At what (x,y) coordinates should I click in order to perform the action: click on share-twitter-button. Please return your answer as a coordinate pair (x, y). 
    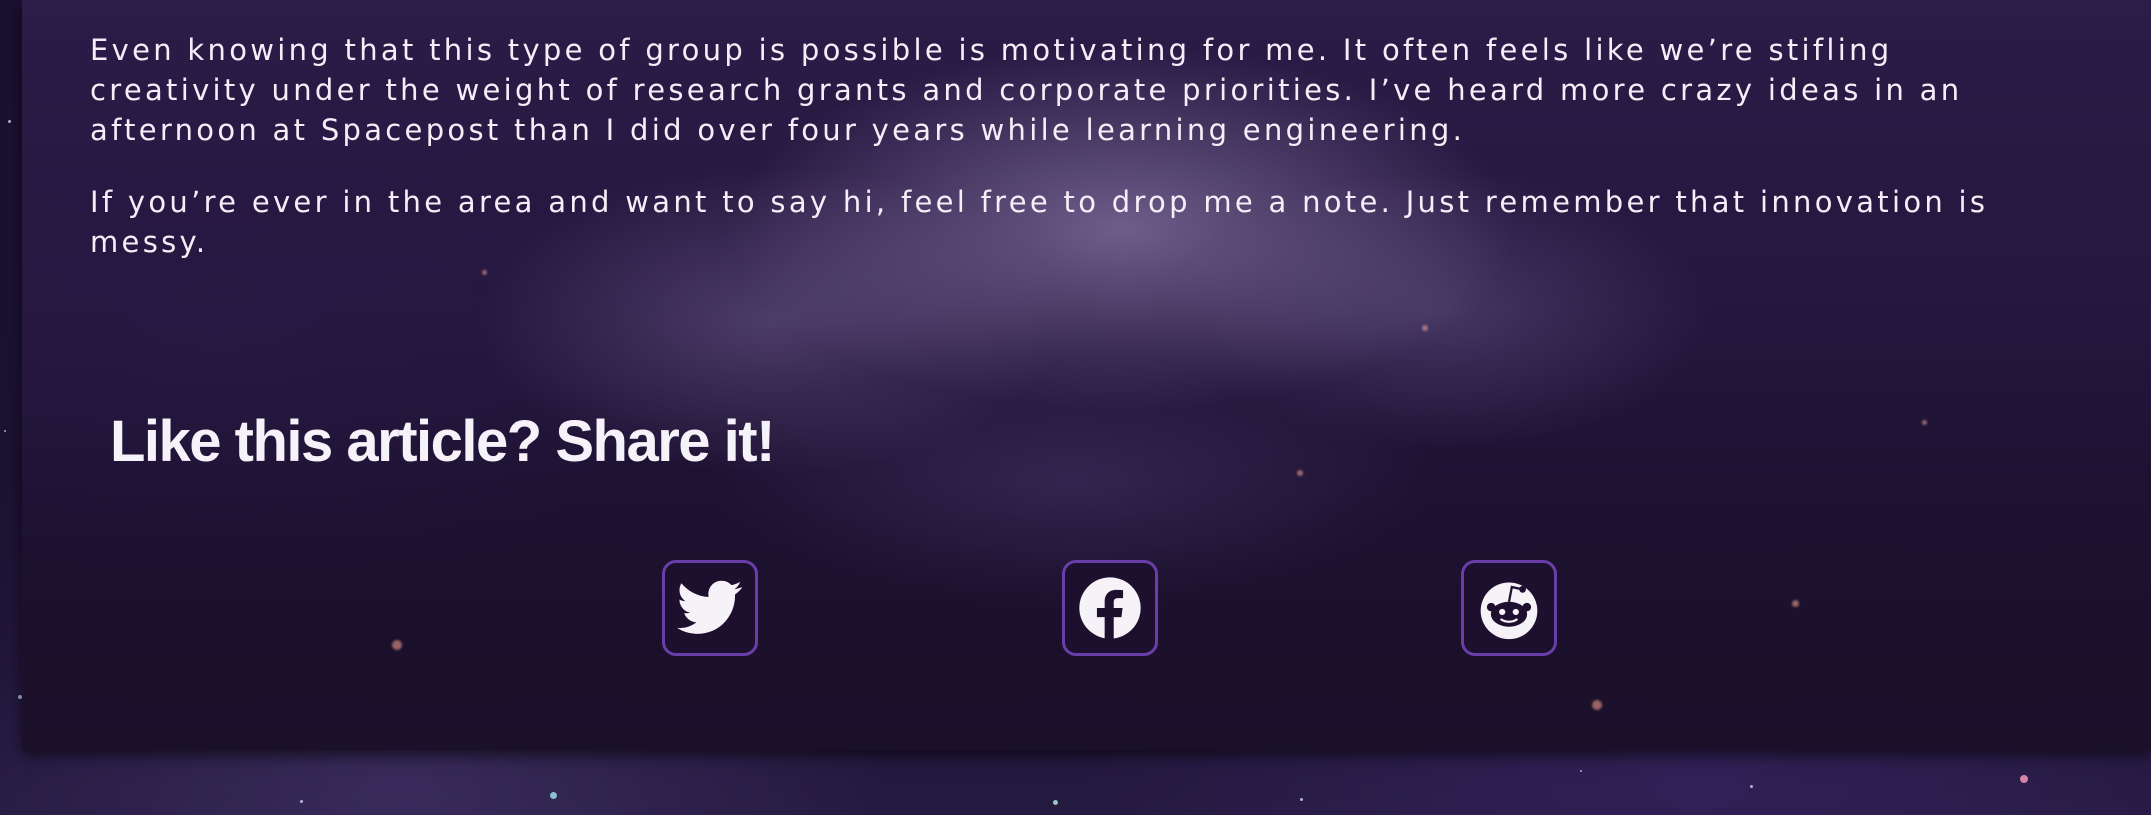
    Looking at the image, I should click on (710, 608).